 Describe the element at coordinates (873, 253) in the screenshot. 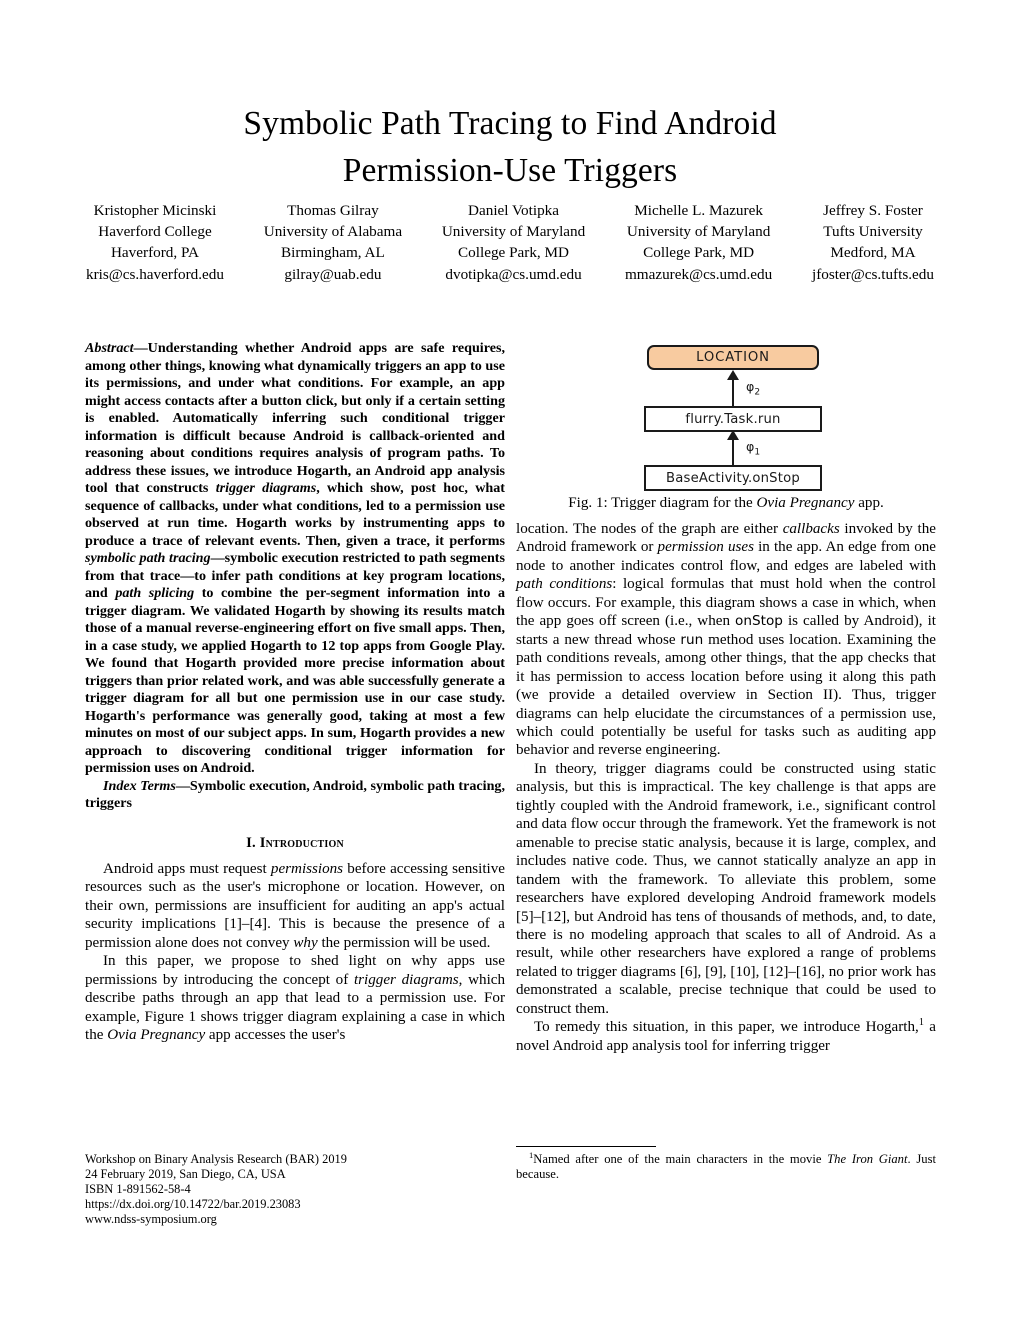

I see `author-location: Medford, MA` at that location.